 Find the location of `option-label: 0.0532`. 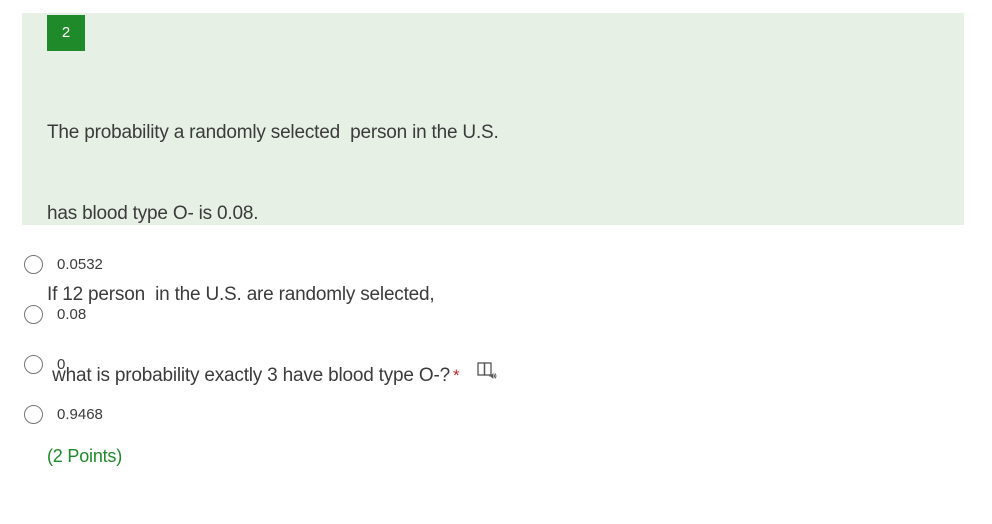

option-label: 0.0532 is located at coordinates (80, 264).